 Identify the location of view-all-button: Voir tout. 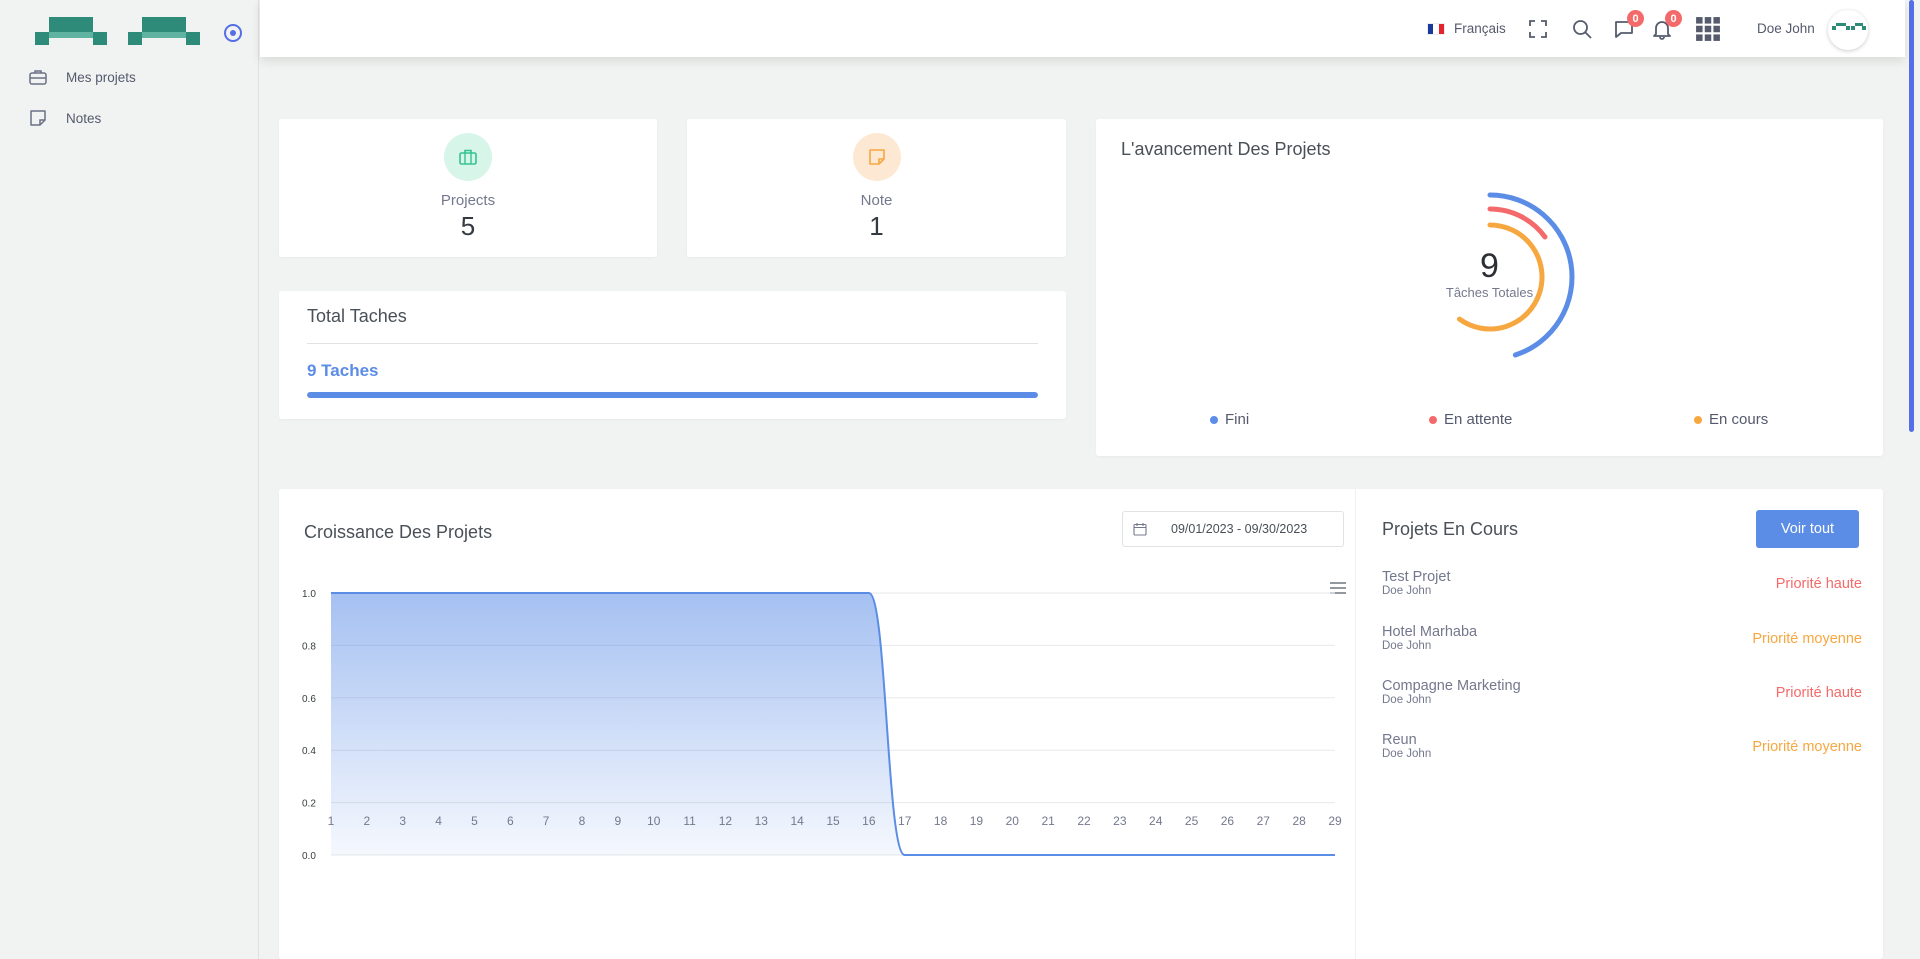
(1807, 529).